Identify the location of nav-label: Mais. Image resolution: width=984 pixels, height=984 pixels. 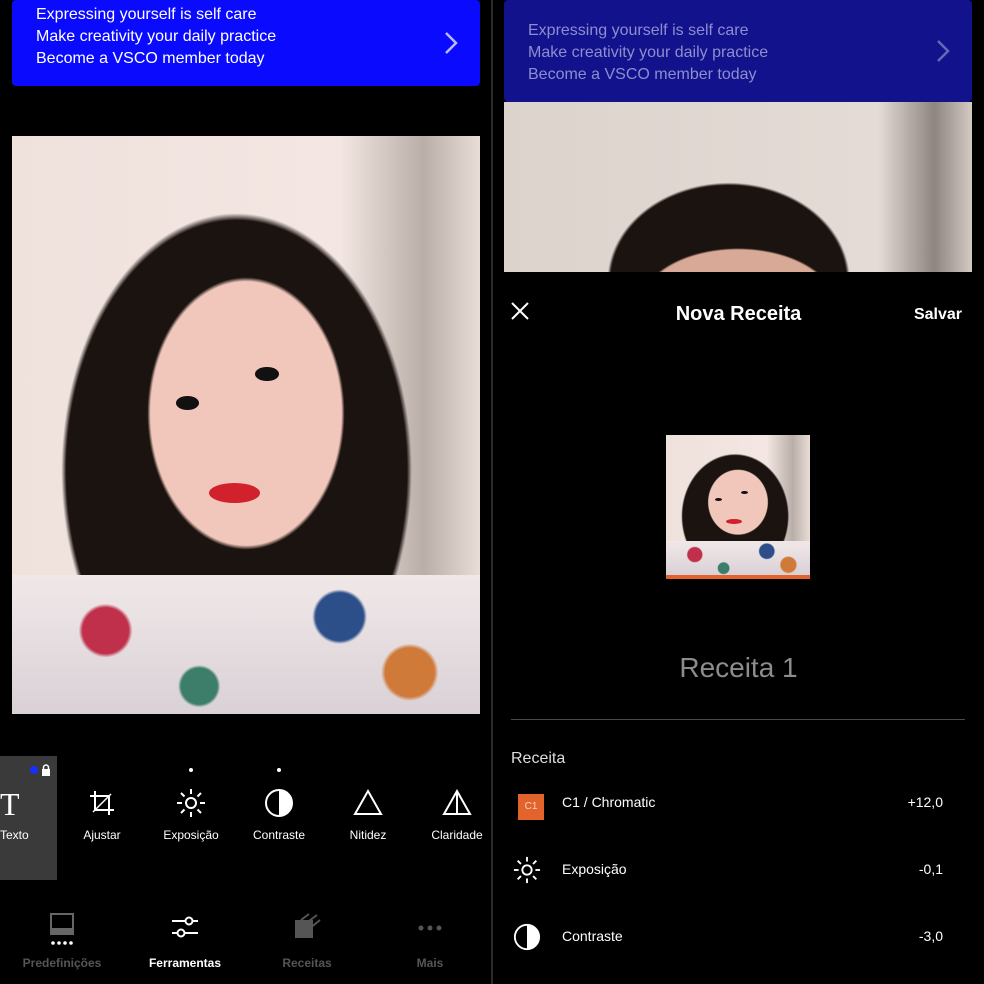
(430, 963).